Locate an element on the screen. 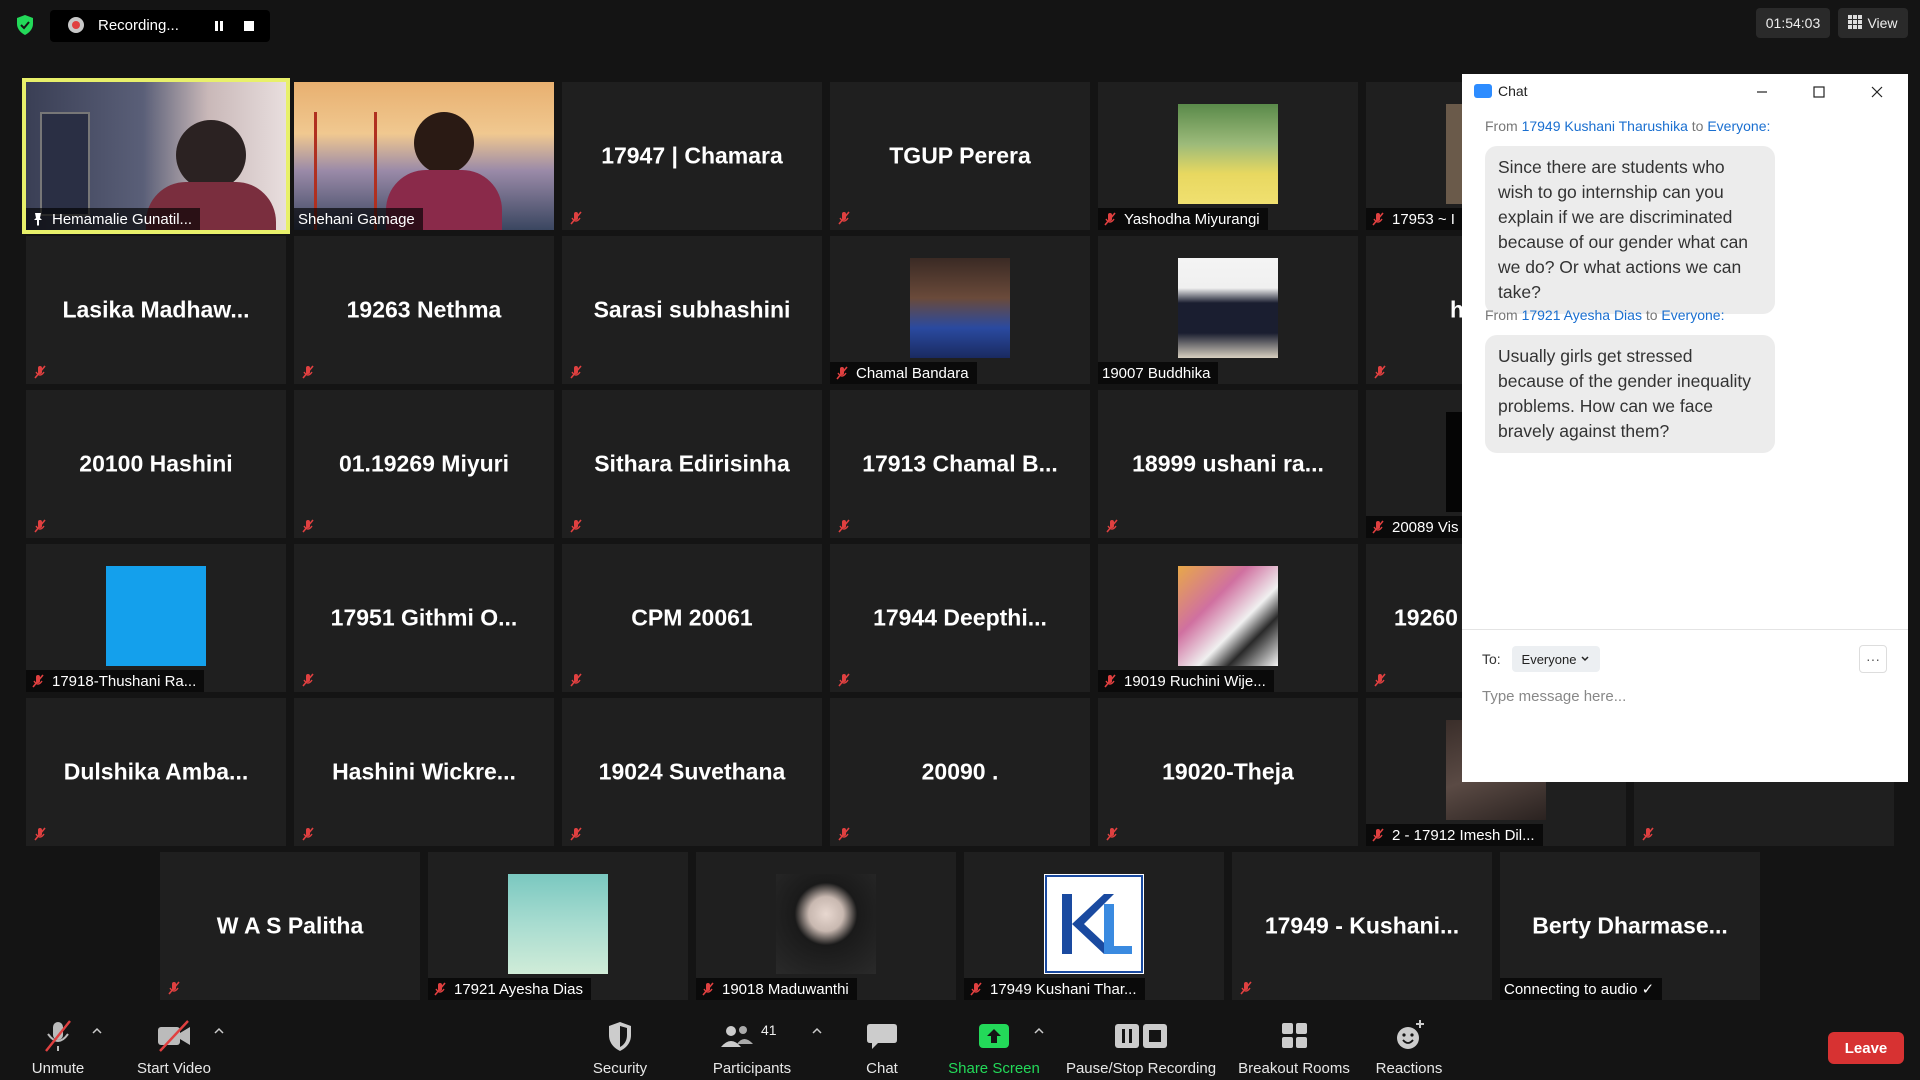  security-shield-icon is located at coordinates (25, 25).